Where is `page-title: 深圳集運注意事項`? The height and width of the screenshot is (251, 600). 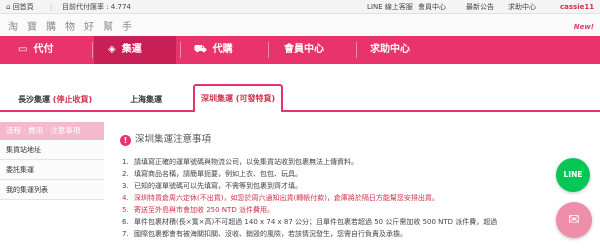
page-title: 深圳集運注意事項 is located at coordinates (173, 139).